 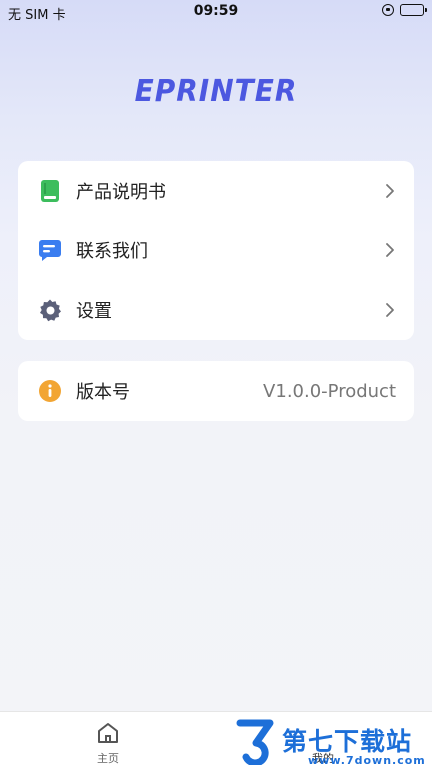 What do you see at coordinates (50, 191) in the screenshot?
I see `manual-book-icon` at bounding box center [50, 191].